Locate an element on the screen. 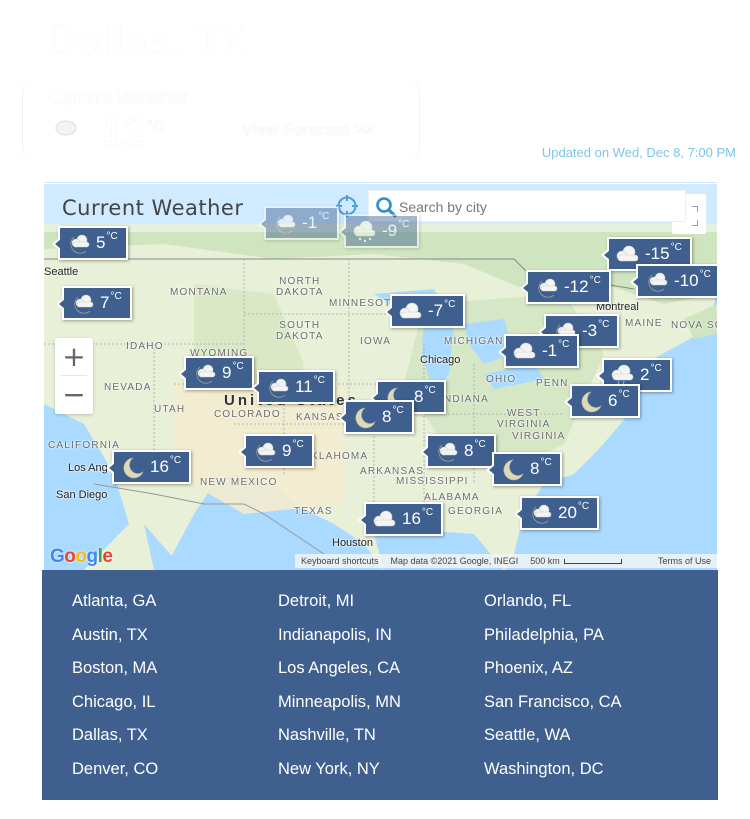 The image size is (750, 819). city-link: Seattle, WA is located at coordinates (553, 741).